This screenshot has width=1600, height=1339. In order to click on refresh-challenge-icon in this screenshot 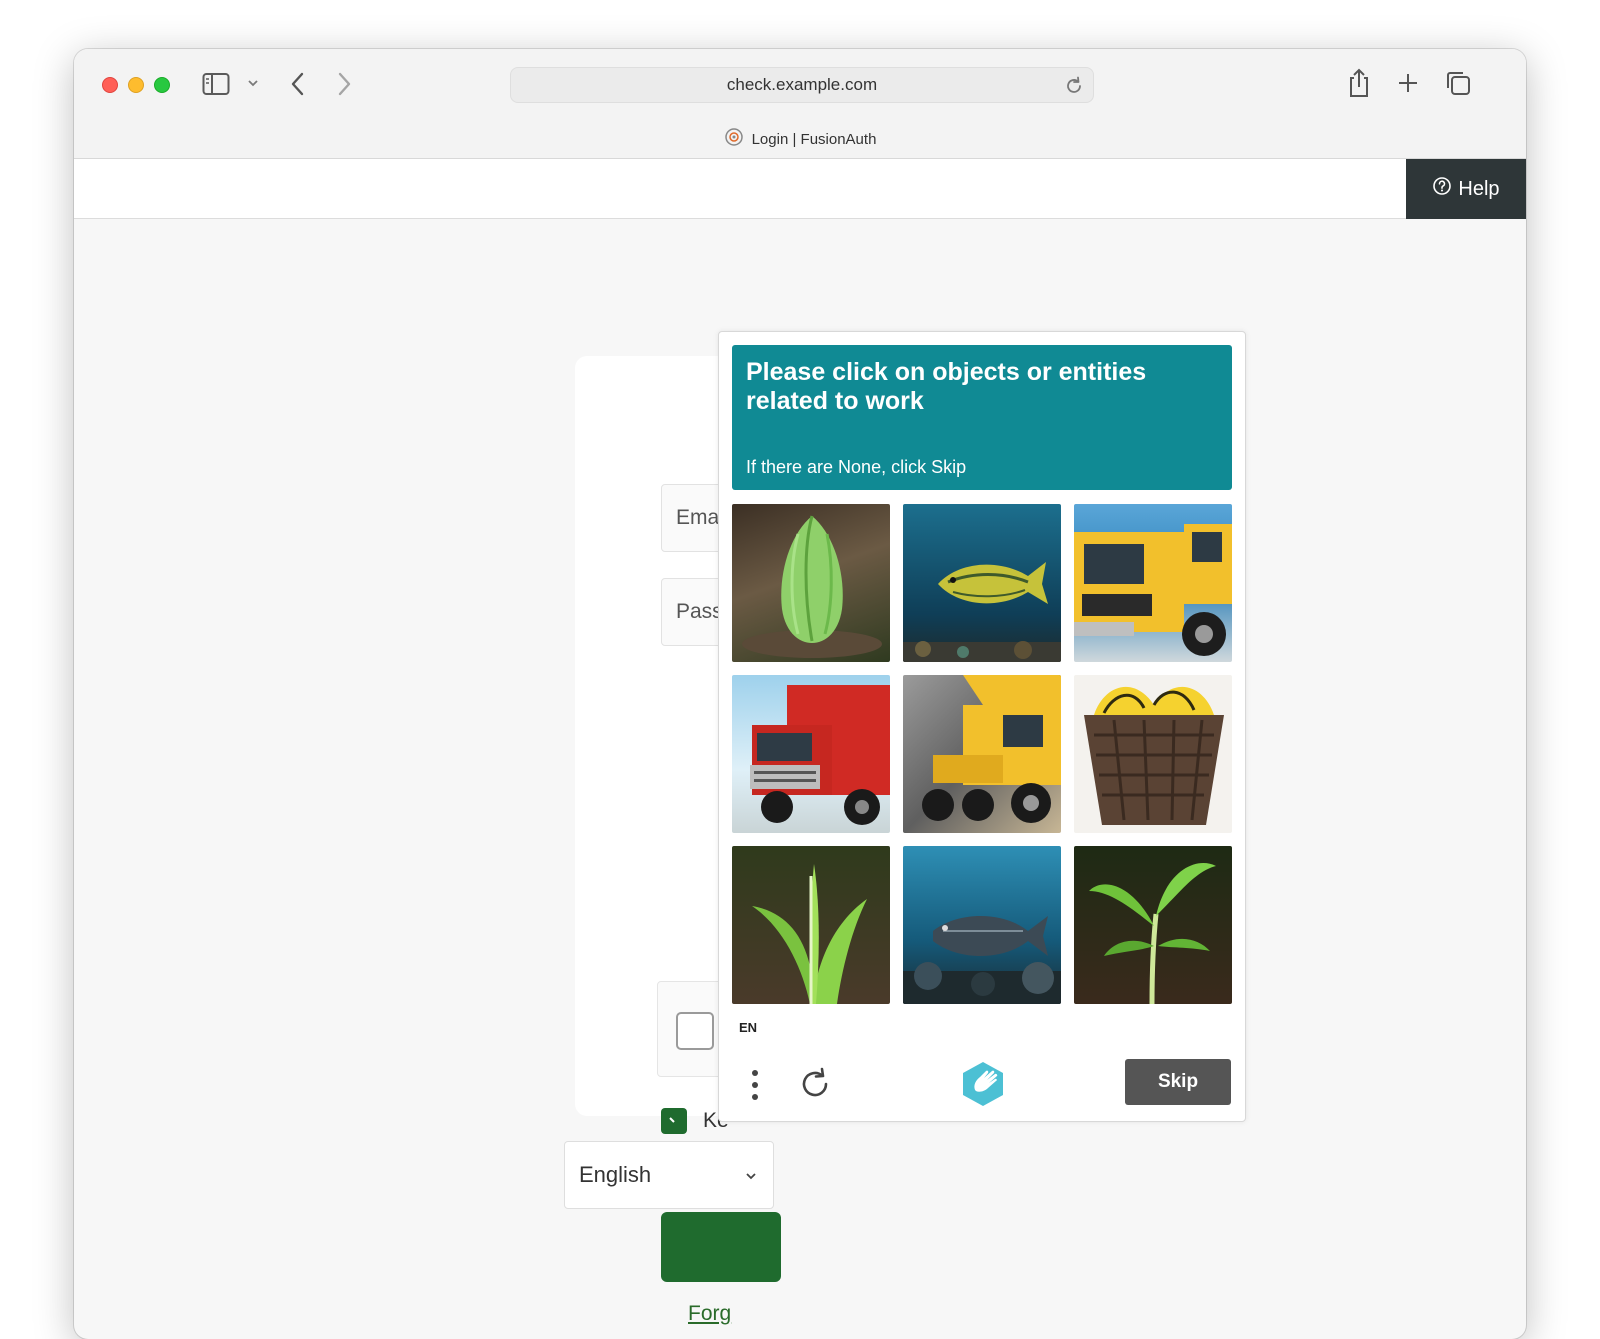, I will do `click(815, 1086)`.